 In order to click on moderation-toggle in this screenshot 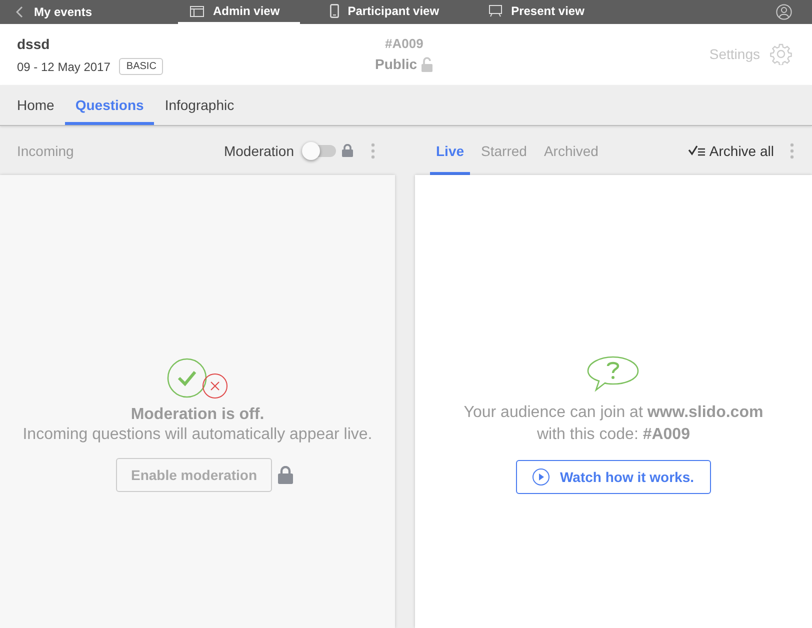, I will do `click(320, 150)`.